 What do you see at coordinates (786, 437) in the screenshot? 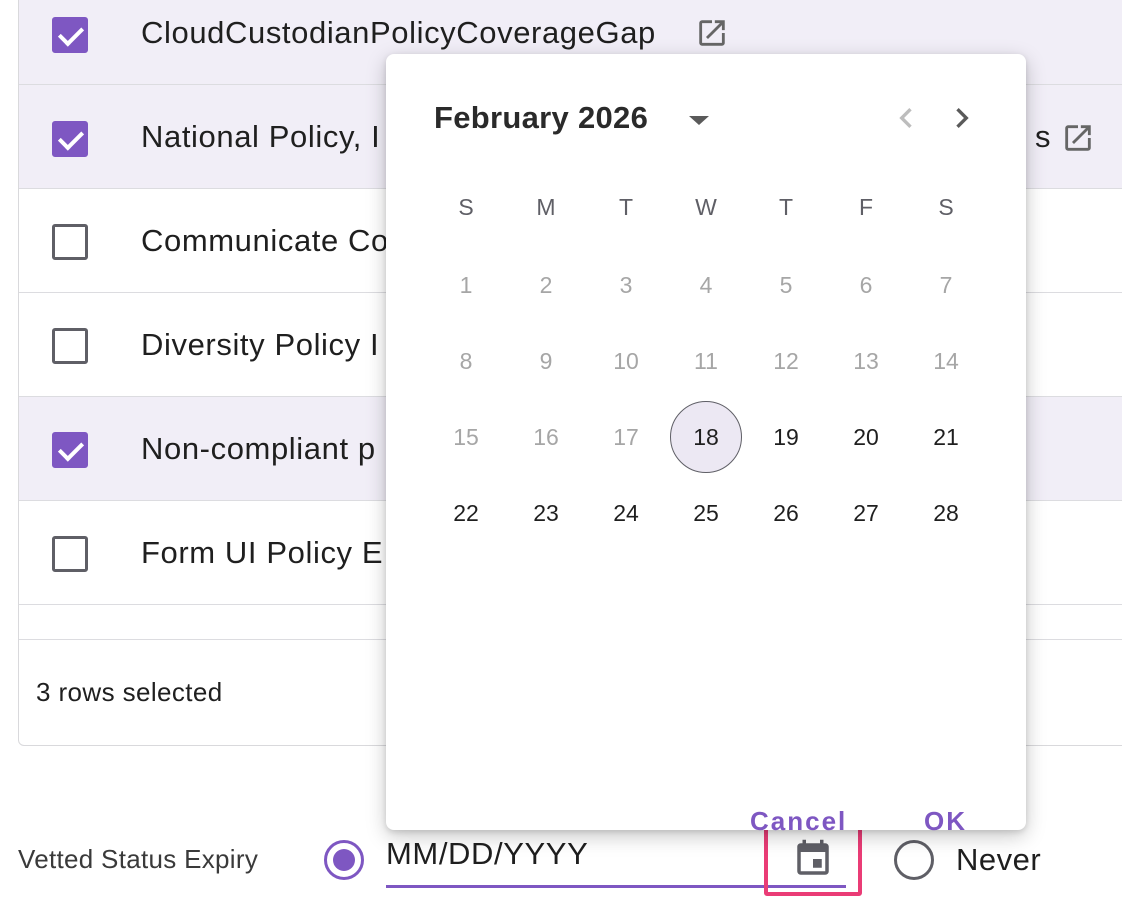
I see `calendar-day: 19` at bounding box center [786, 437].